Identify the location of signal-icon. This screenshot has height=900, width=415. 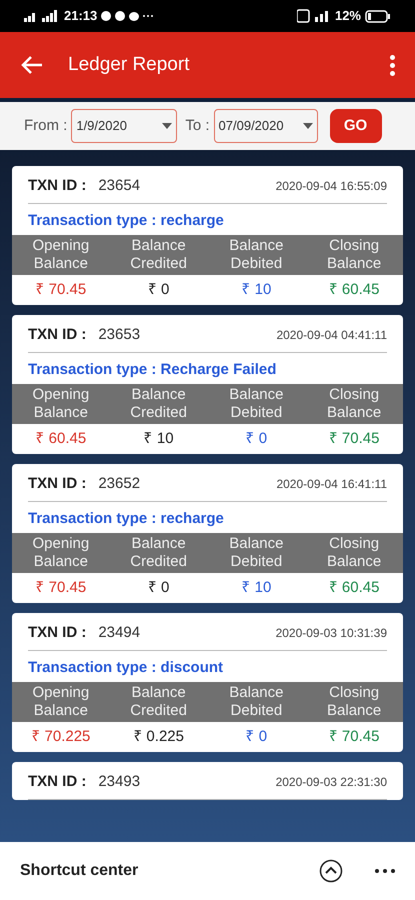
(42, 16).